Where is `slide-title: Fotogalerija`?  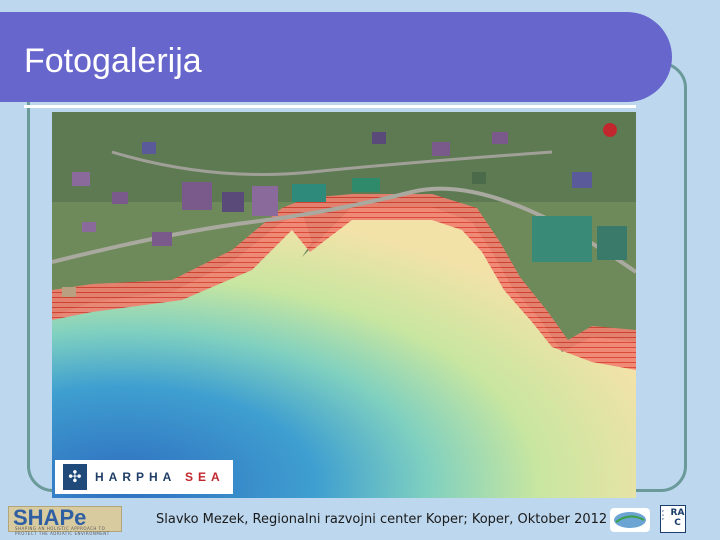
slide-title: Fotogalerija is located at coordinates (113, 61).